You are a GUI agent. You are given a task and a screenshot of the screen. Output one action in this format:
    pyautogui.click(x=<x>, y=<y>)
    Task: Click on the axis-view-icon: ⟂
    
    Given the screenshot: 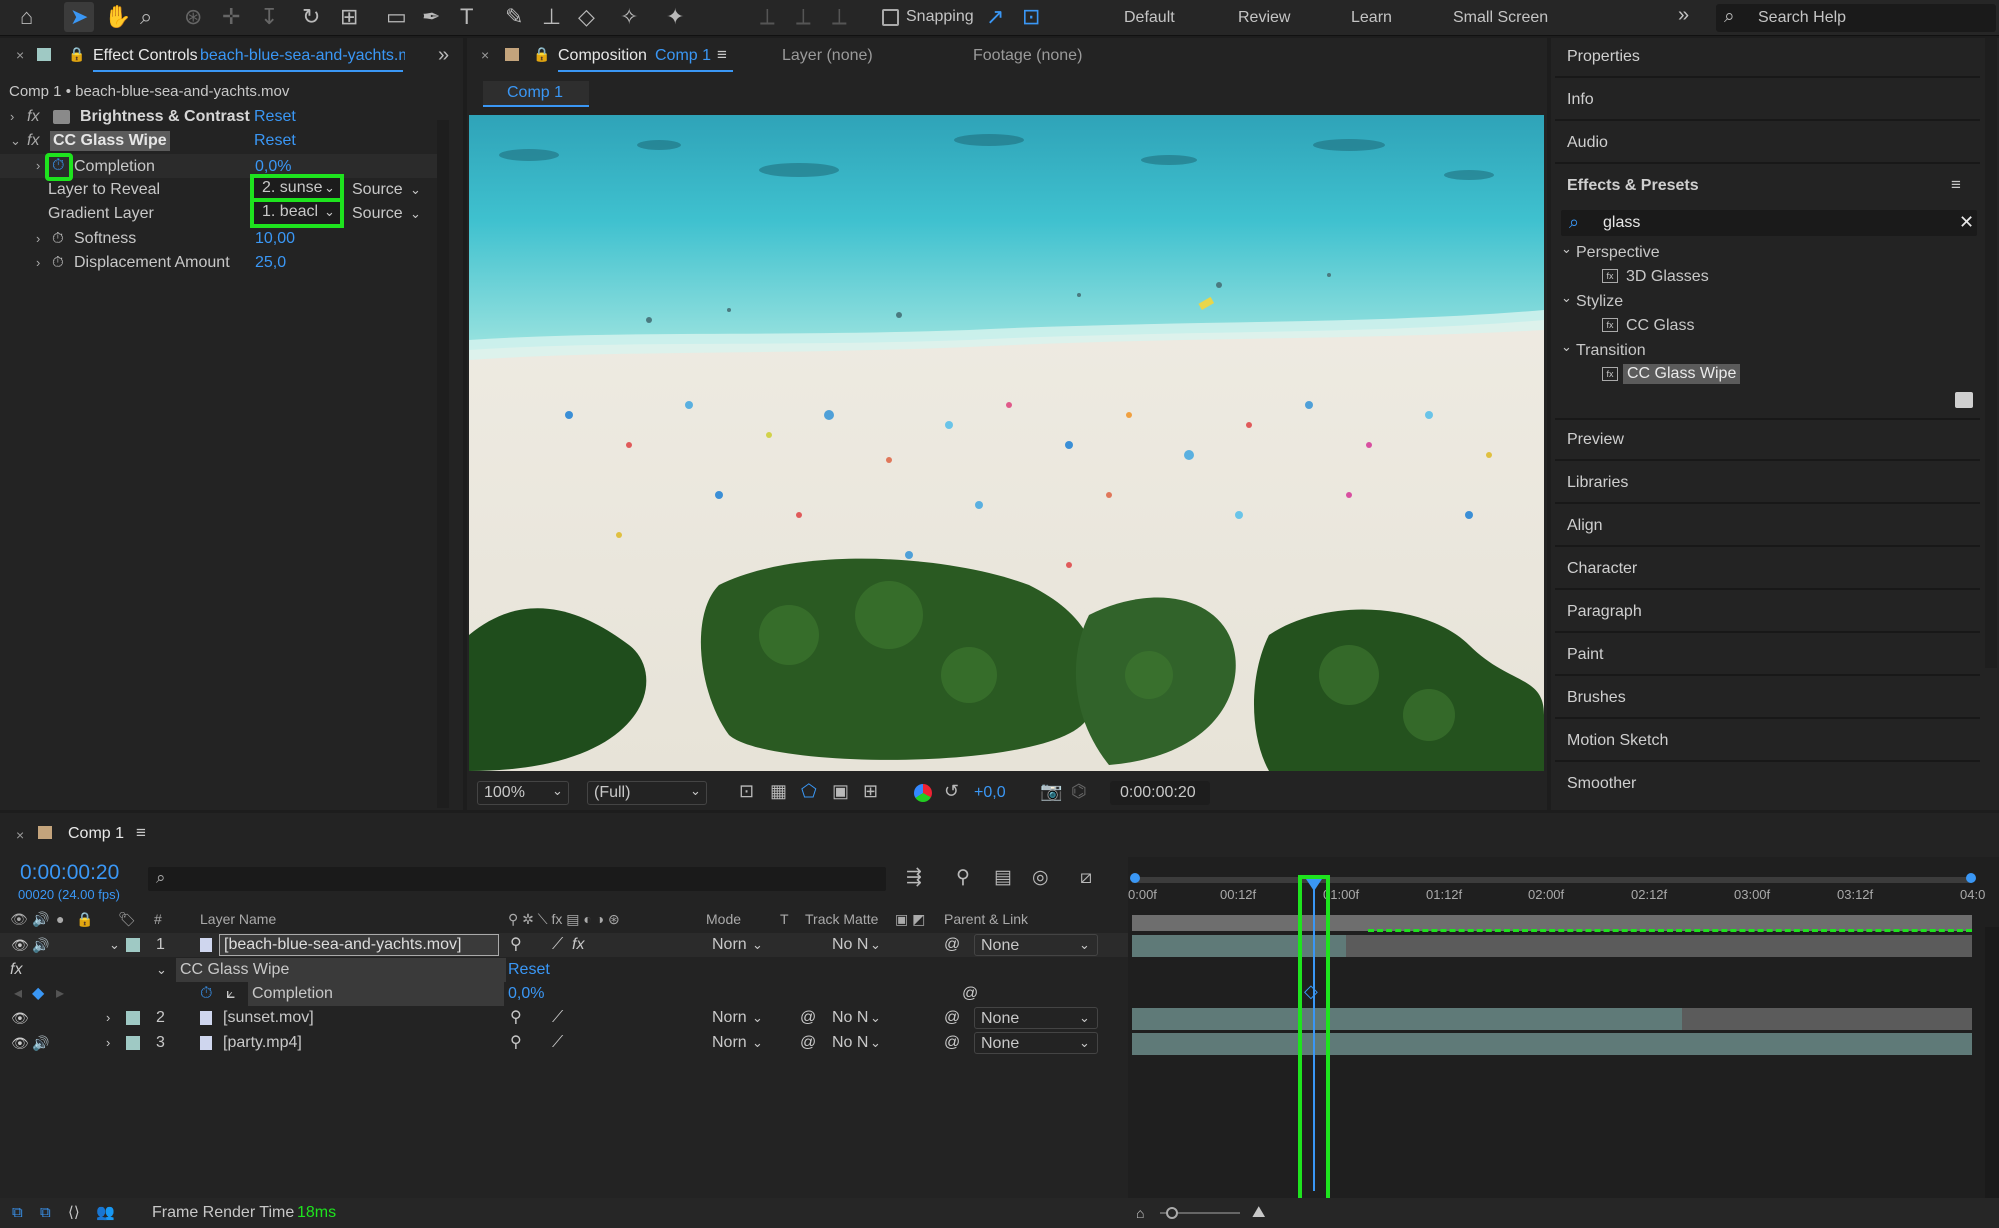 What is the action you would take?
    pyautogui.click(x=839, y=17)
    